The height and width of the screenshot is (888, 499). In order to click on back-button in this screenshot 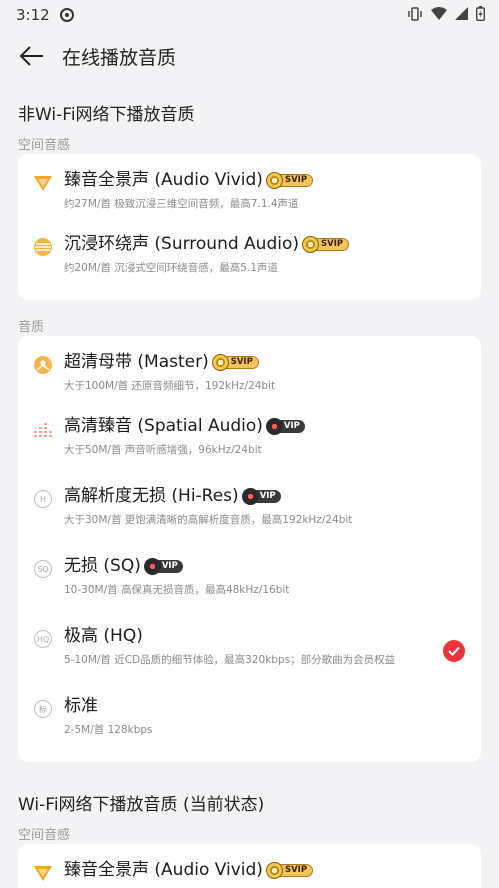, I will do `click(32, 56)`.